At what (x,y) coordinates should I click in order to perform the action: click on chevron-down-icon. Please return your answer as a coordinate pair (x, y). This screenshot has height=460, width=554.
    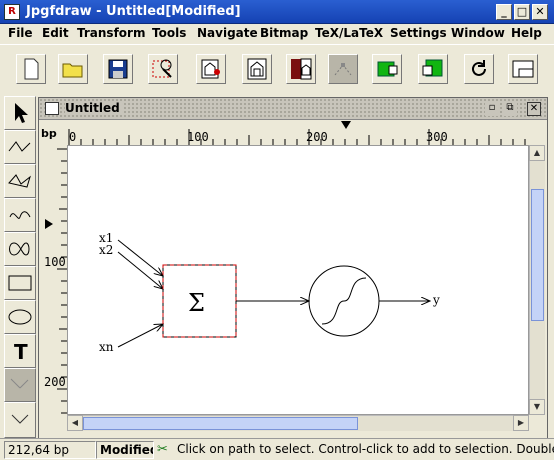
    Looking at the image, I should click on (20, 419).